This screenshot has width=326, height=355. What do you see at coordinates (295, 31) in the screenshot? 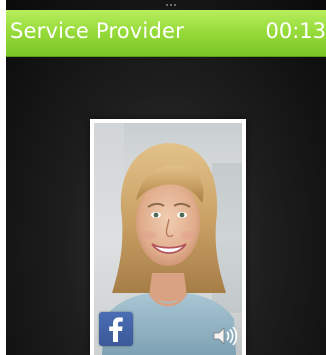
I see `call-timer: 00:13` at bounding box center [295, 31].